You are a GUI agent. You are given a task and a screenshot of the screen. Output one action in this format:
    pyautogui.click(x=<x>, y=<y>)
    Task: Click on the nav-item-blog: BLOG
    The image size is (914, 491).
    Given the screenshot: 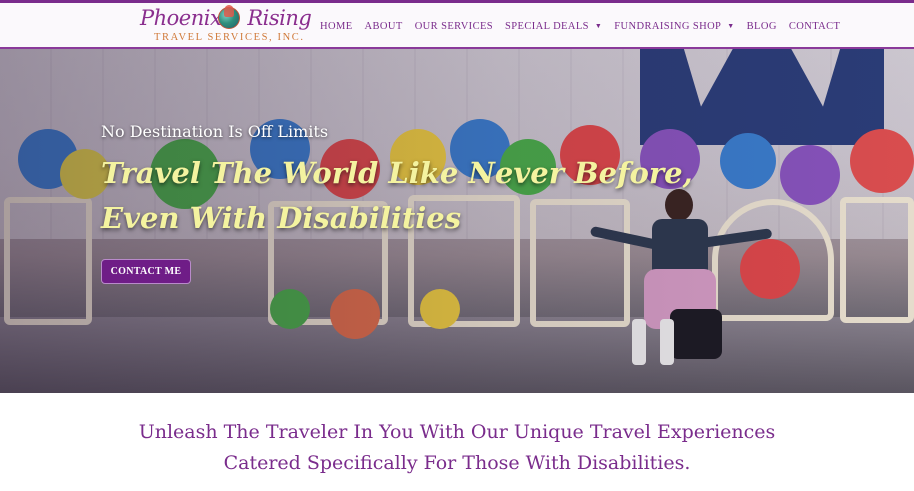 What is the action you would take?
    pyautogui.click(x=762, y=26)
    